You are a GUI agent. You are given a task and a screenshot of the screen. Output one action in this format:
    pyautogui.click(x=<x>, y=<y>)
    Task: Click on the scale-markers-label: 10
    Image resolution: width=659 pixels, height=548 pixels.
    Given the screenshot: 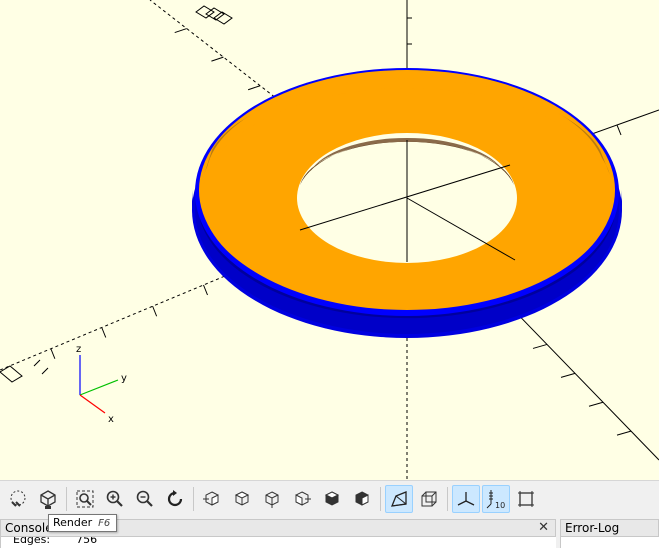 What is the action you would take?
    pyautogui.click(x=500, y=505)
    